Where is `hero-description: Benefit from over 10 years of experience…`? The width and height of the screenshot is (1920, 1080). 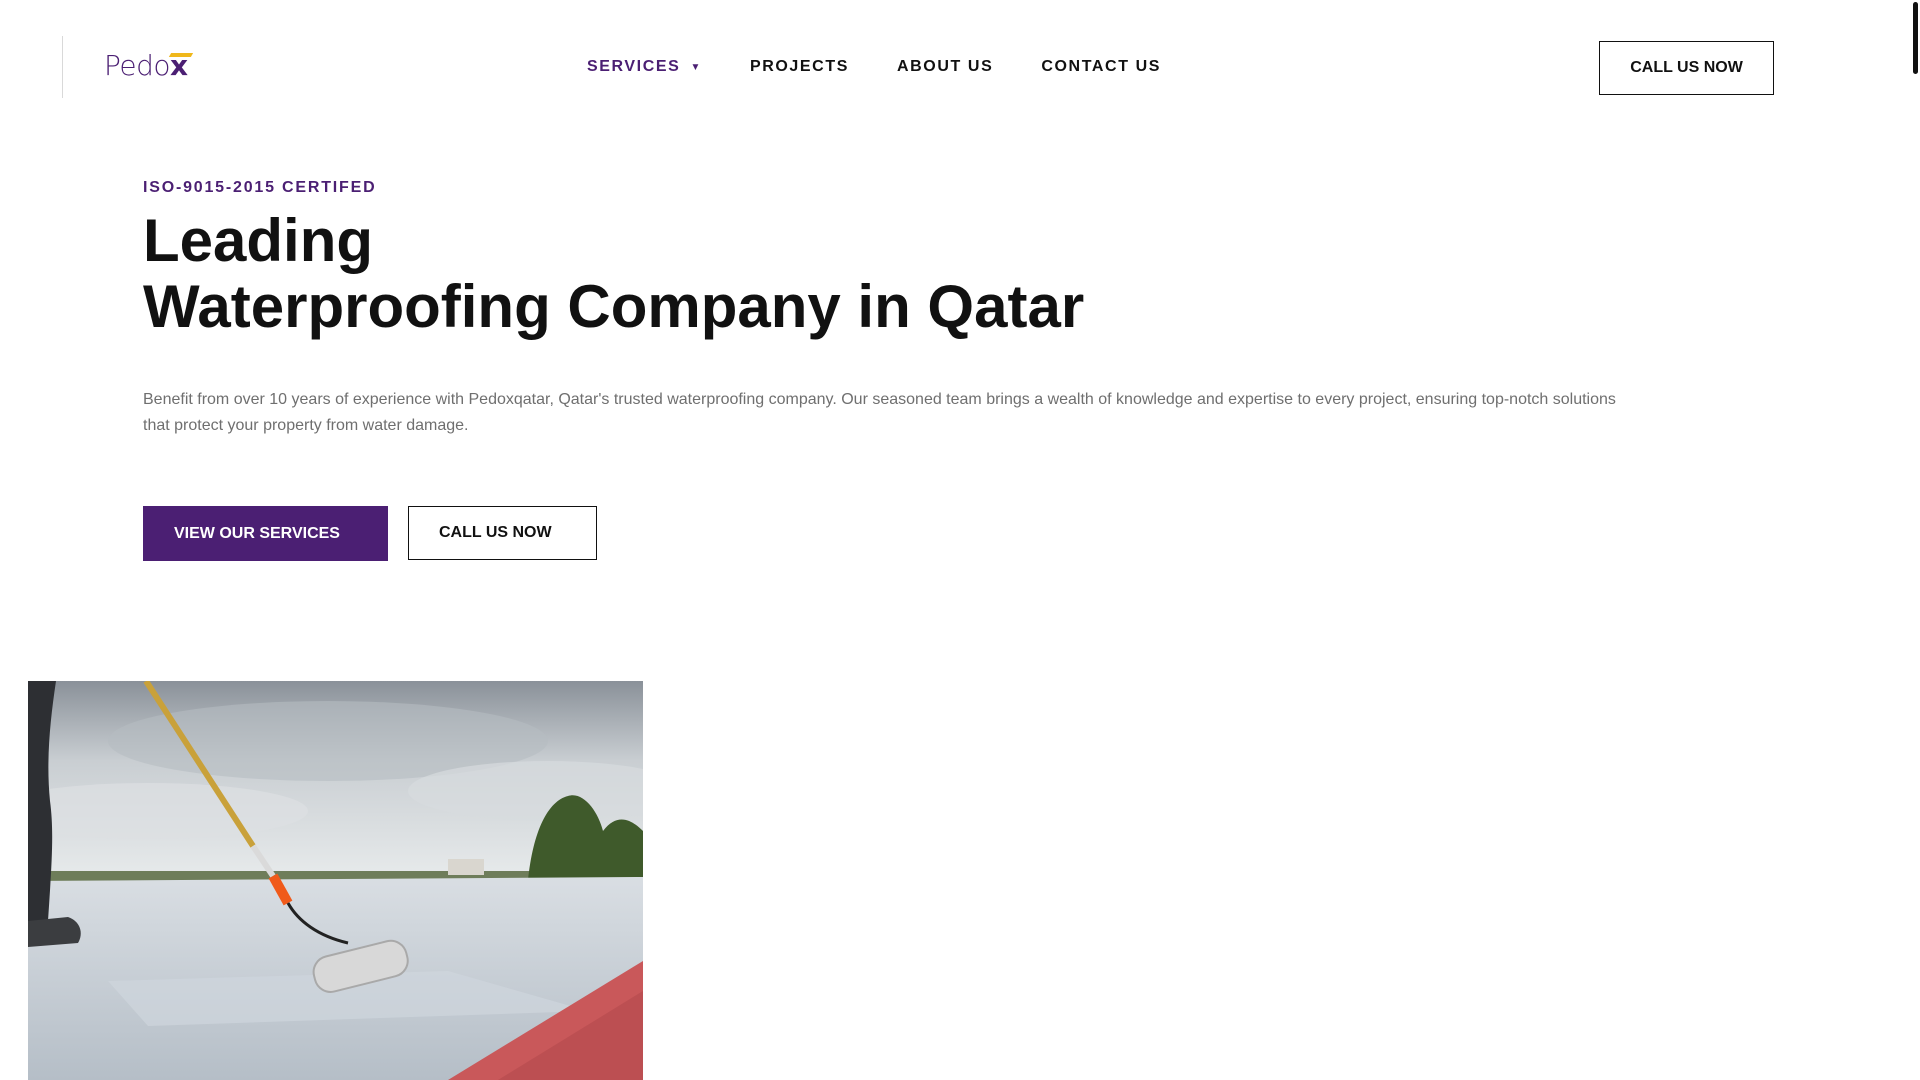
hero-description: Benefit from over 10 years of experience… is located at coordinates (879, 412).